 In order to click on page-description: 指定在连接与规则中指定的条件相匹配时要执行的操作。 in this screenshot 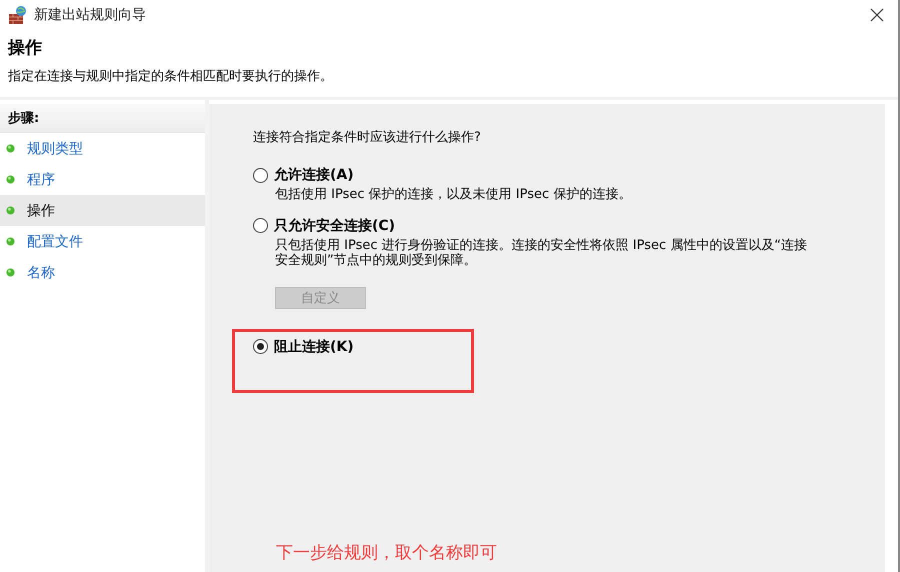, I will do `click(171, 76)`.